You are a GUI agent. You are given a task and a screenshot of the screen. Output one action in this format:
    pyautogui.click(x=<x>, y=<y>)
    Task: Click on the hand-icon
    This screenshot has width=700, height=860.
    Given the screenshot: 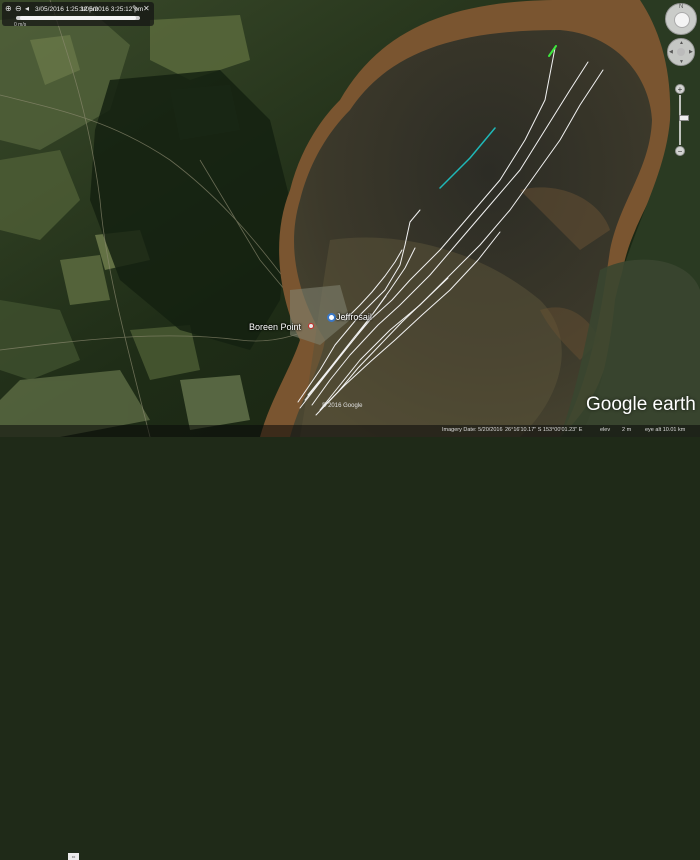 What is the action you would take?
    pyautogui.click(x=681, y=52)
    